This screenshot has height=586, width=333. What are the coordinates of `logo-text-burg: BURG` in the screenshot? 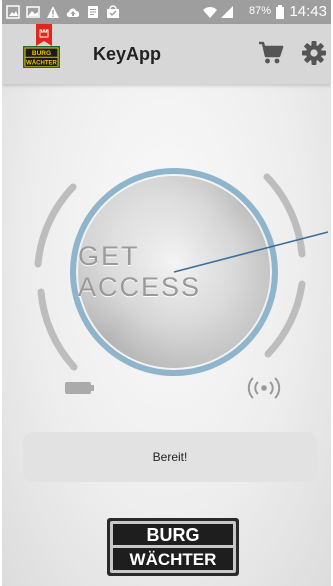 It's located at (41, 53).